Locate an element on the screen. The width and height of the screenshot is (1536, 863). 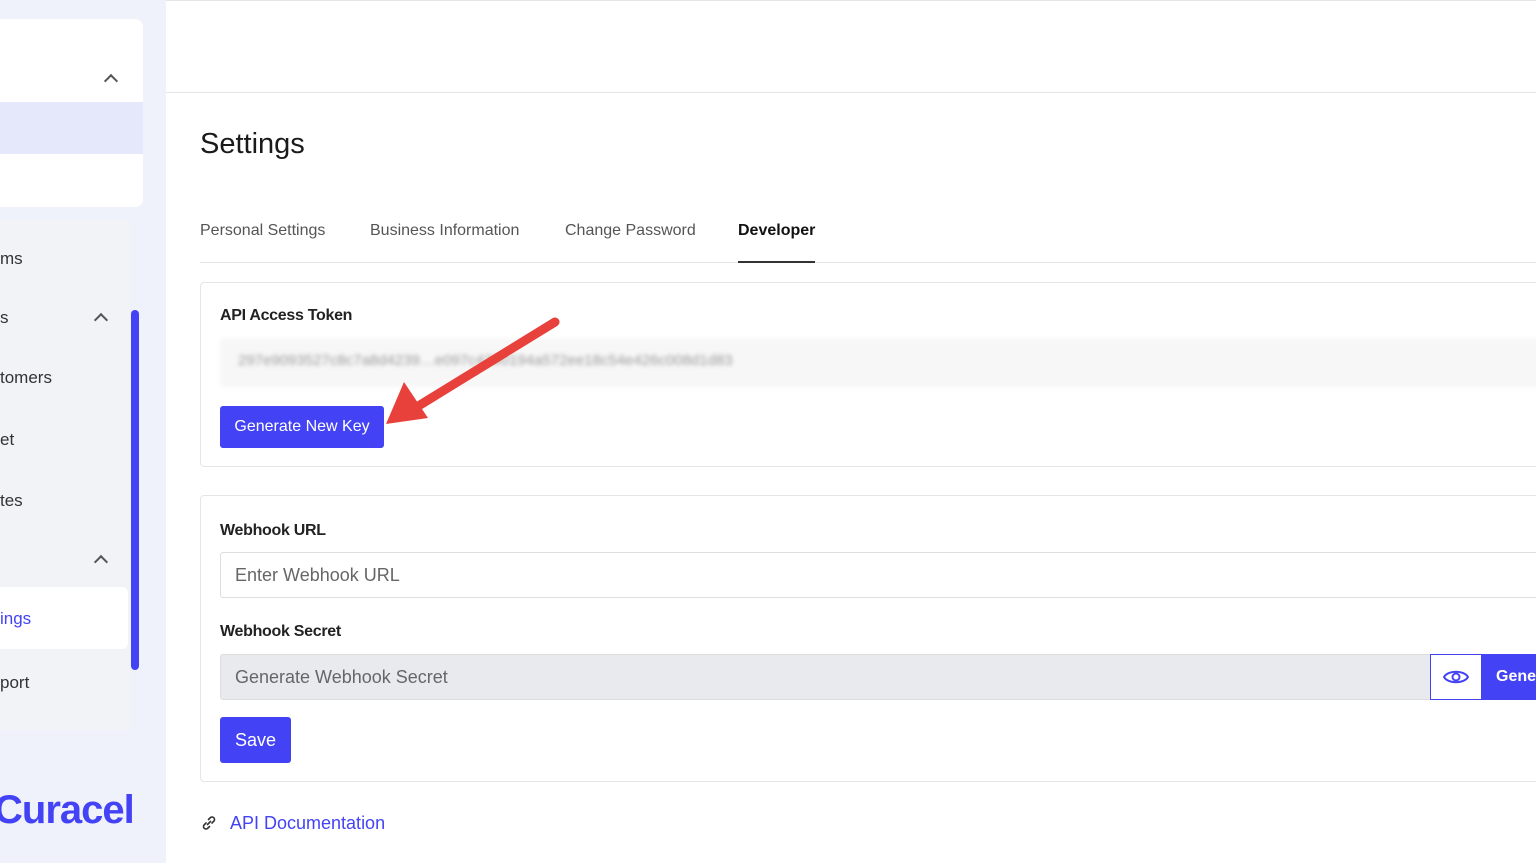
curacel-logo: Curacel is located at coordinates (67, 810).